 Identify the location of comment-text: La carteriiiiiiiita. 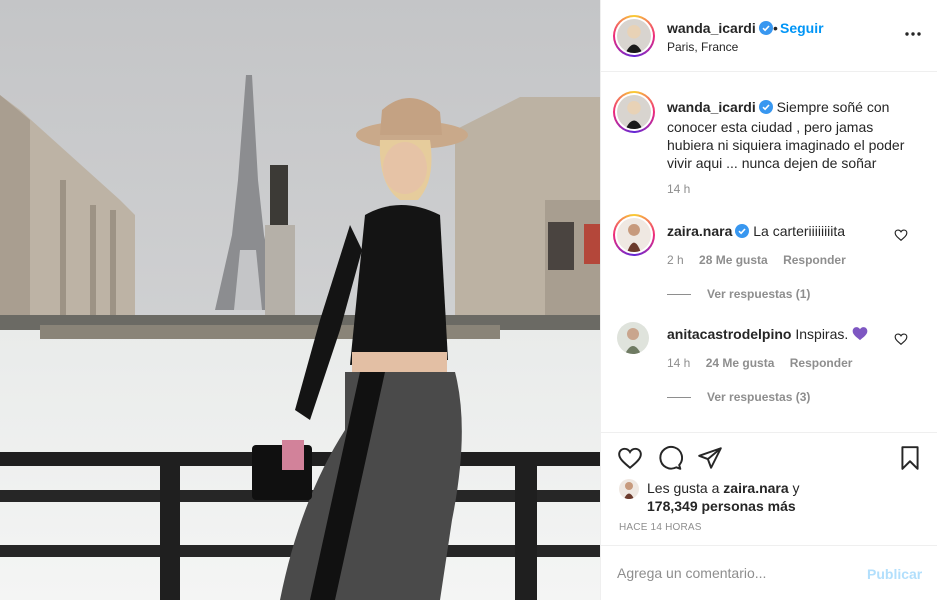
(799, 231).